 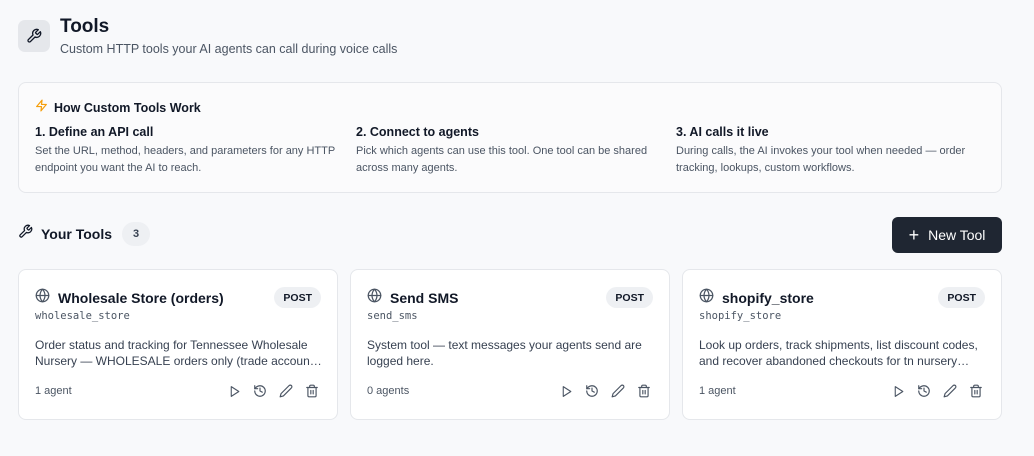 I want to click on step-title: 2. Connect to agents, so click(x=417, y=132).